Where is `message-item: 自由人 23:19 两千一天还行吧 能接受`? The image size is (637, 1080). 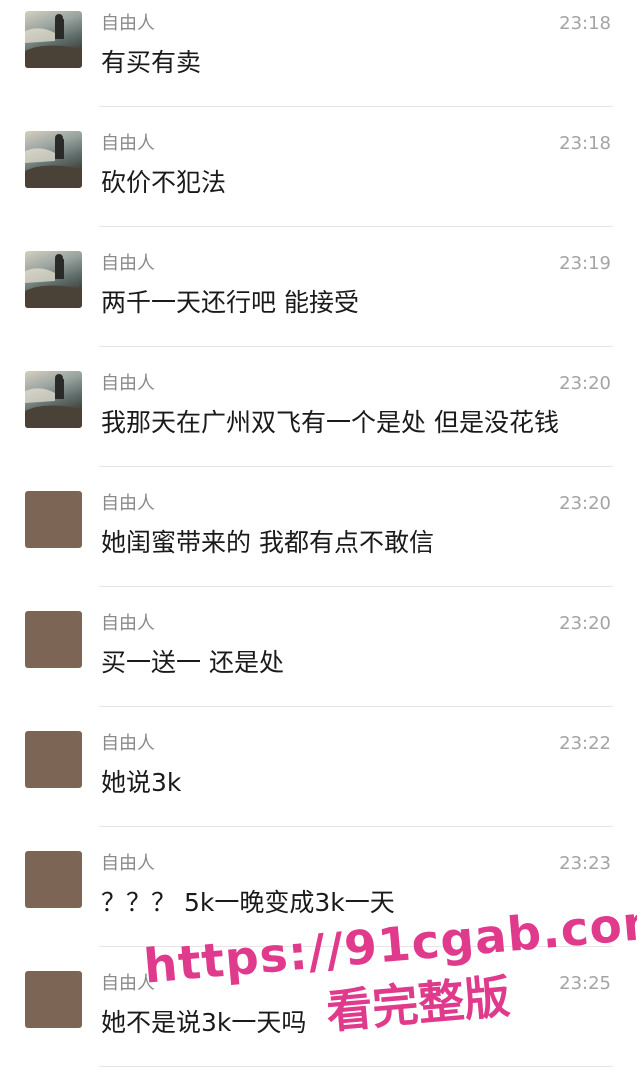
message-item: 自由人 23:19 两千一天还行吧 能接受 is located at coordinates (318, 300).